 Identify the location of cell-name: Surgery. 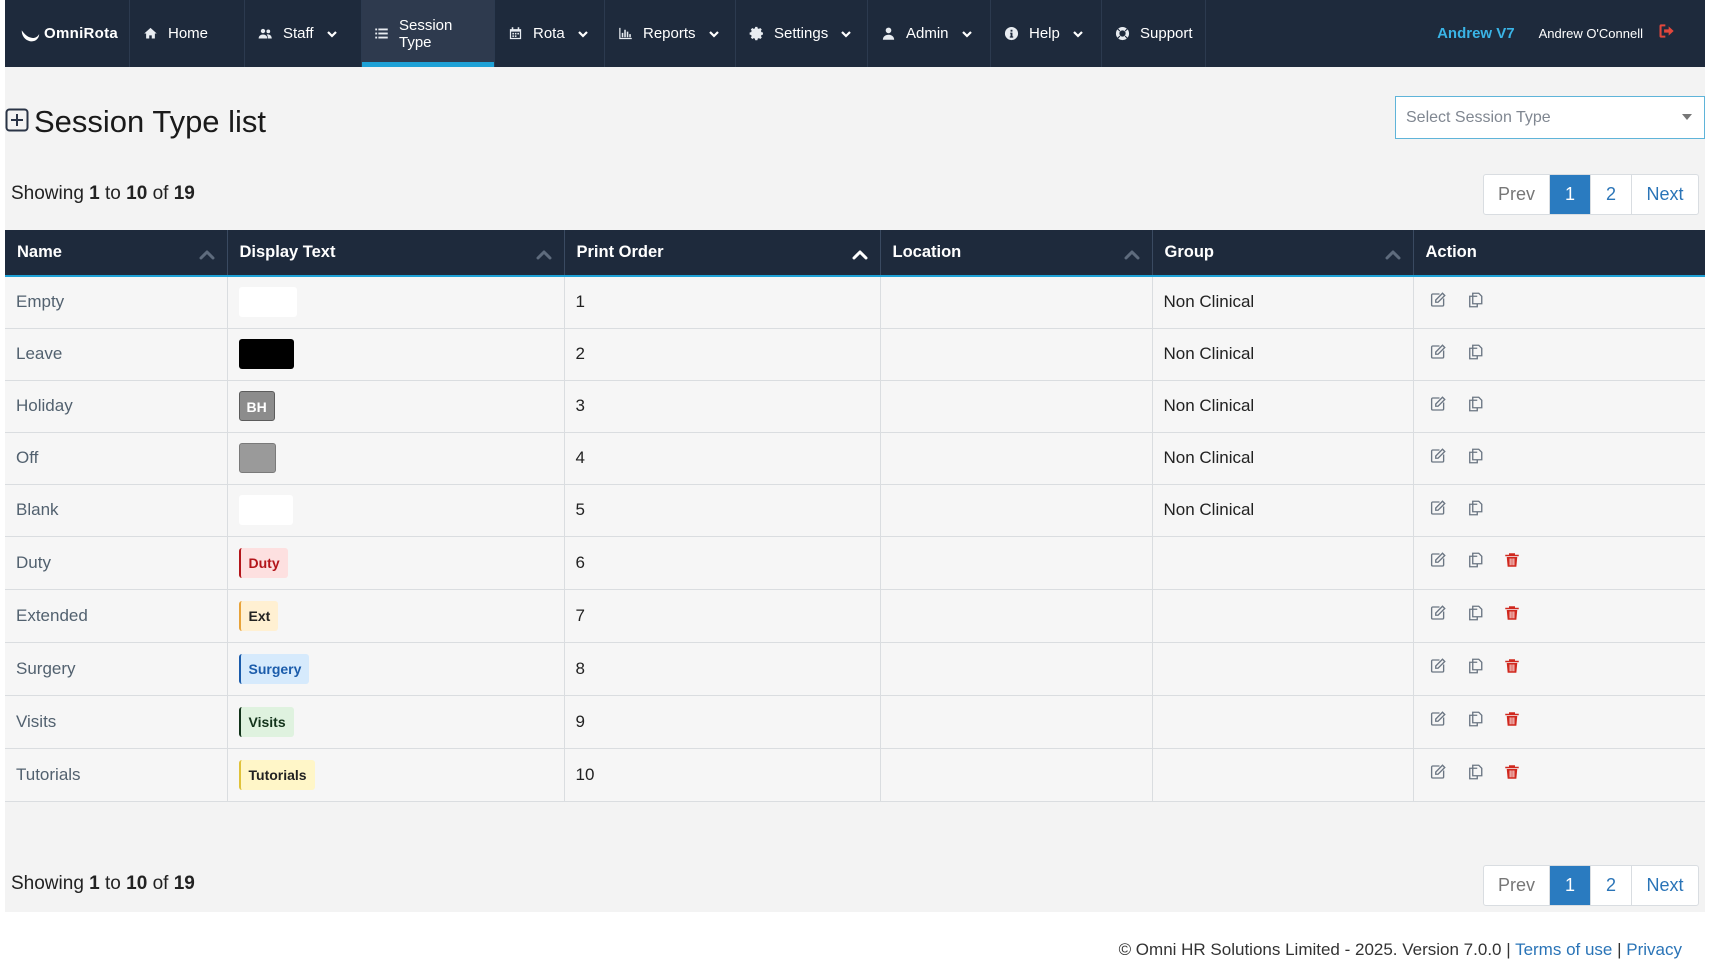
(116, 669).